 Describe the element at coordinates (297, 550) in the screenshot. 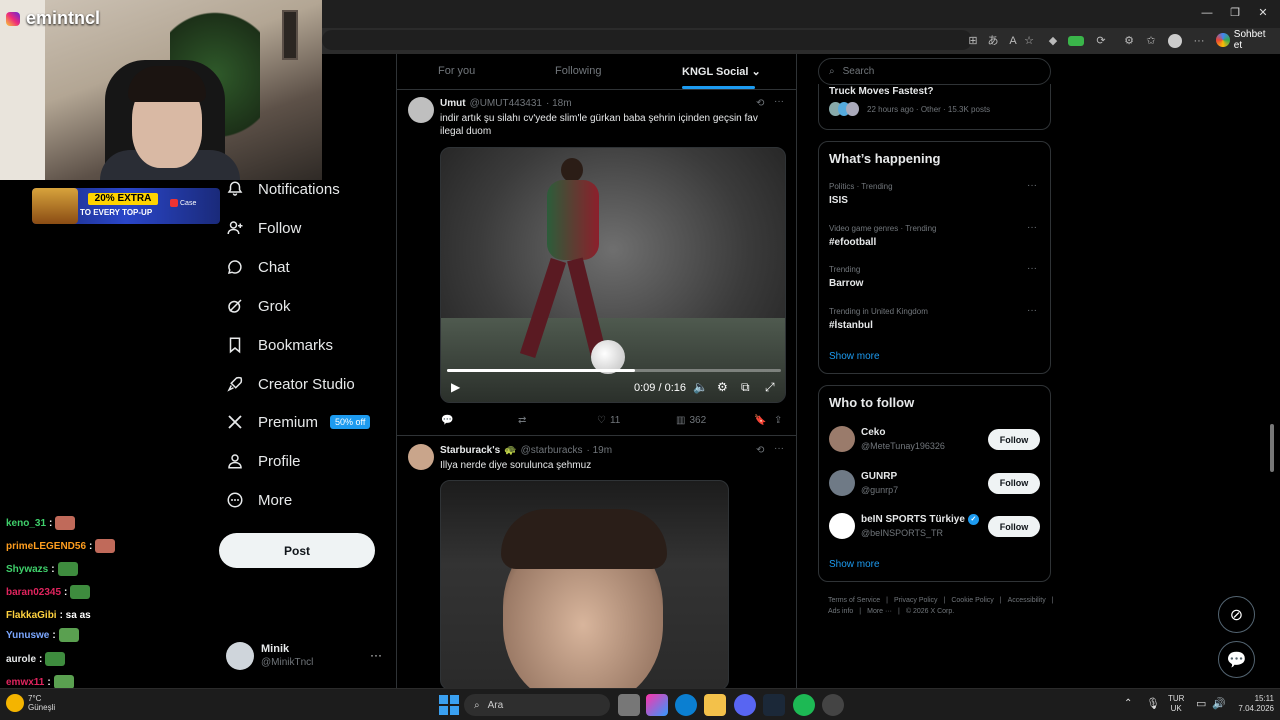

I see `post-button: Post` at that location.